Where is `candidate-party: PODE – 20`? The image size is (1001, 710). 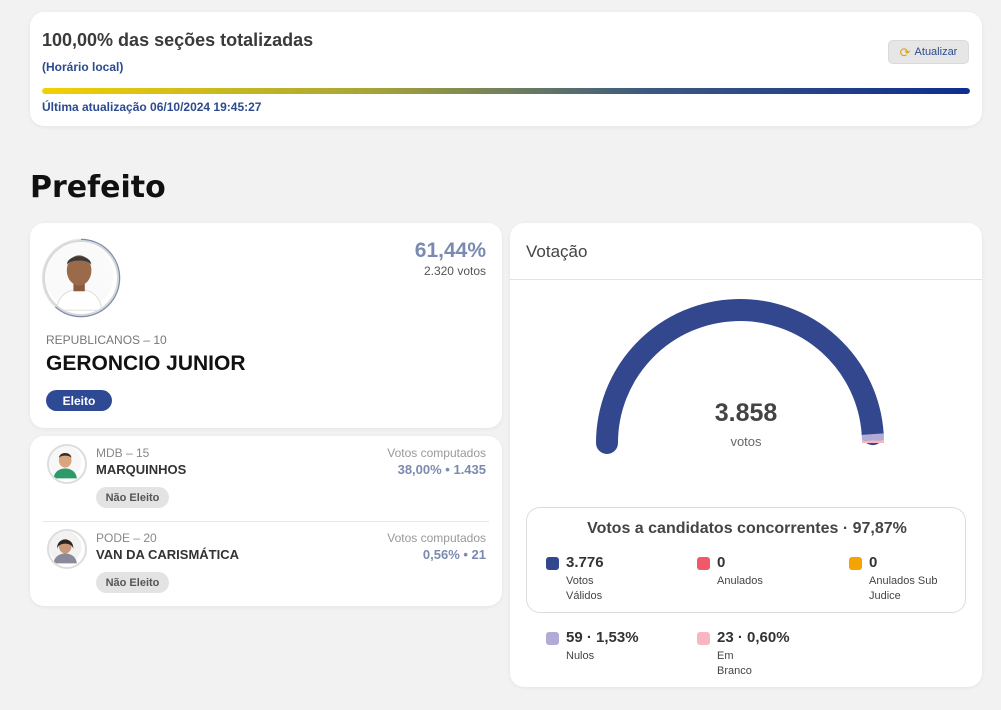 candidate-party: PODE – 20 is located at coordinates (126, 538).